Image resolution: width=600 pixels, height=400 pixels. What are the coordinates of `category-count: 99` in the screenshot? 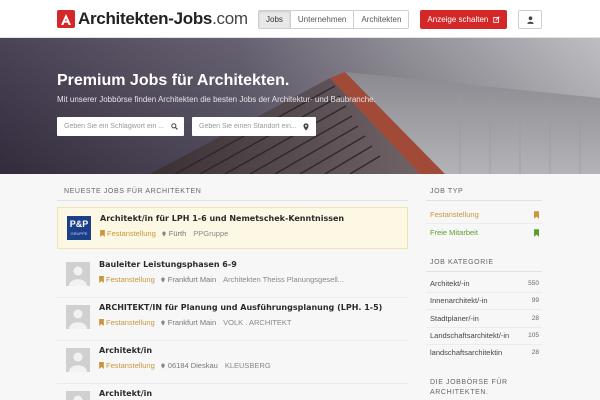 It's located at (535, 300).